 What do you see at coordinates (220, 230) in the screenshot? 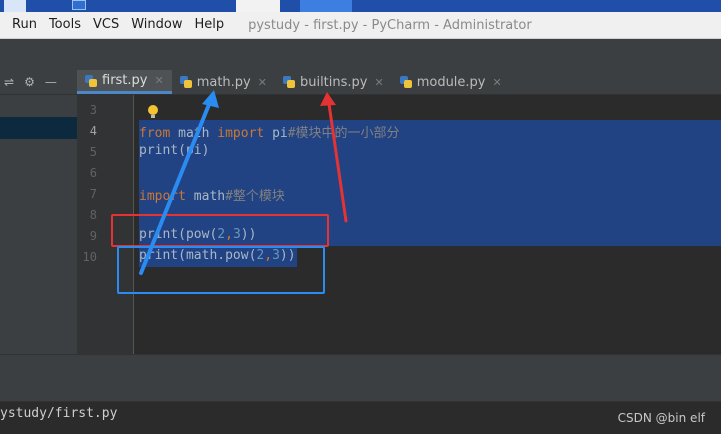
I see `annotation-red-box` at bounding box center [220, 230].